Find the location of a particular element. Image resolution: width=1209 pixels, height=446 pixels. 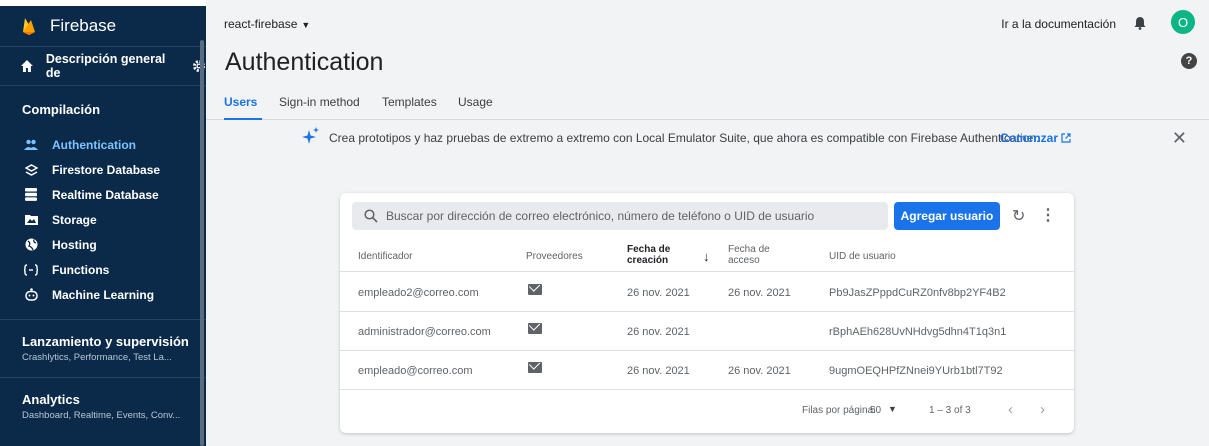

project-name: react-firebase is located at coordinates (261, 24).